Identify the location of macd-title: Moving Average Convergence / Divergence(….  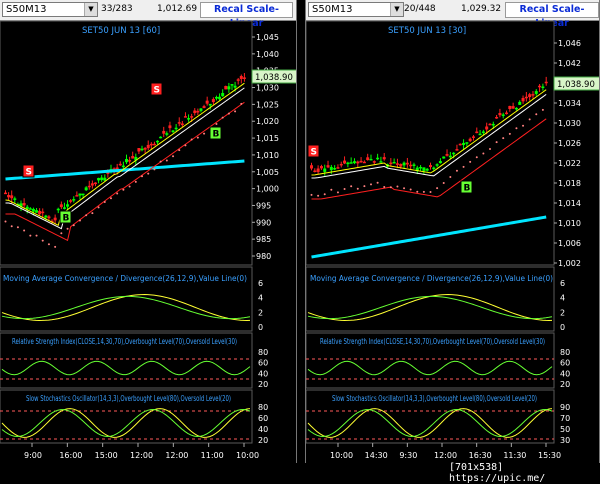
(125, 278).